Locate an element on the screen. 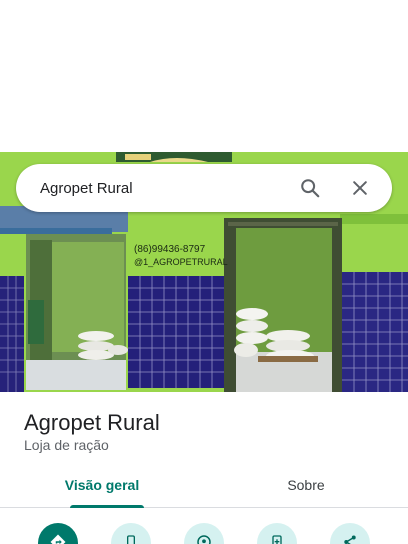  tab-about-label: Sobre is located at coordinates (306, 485).